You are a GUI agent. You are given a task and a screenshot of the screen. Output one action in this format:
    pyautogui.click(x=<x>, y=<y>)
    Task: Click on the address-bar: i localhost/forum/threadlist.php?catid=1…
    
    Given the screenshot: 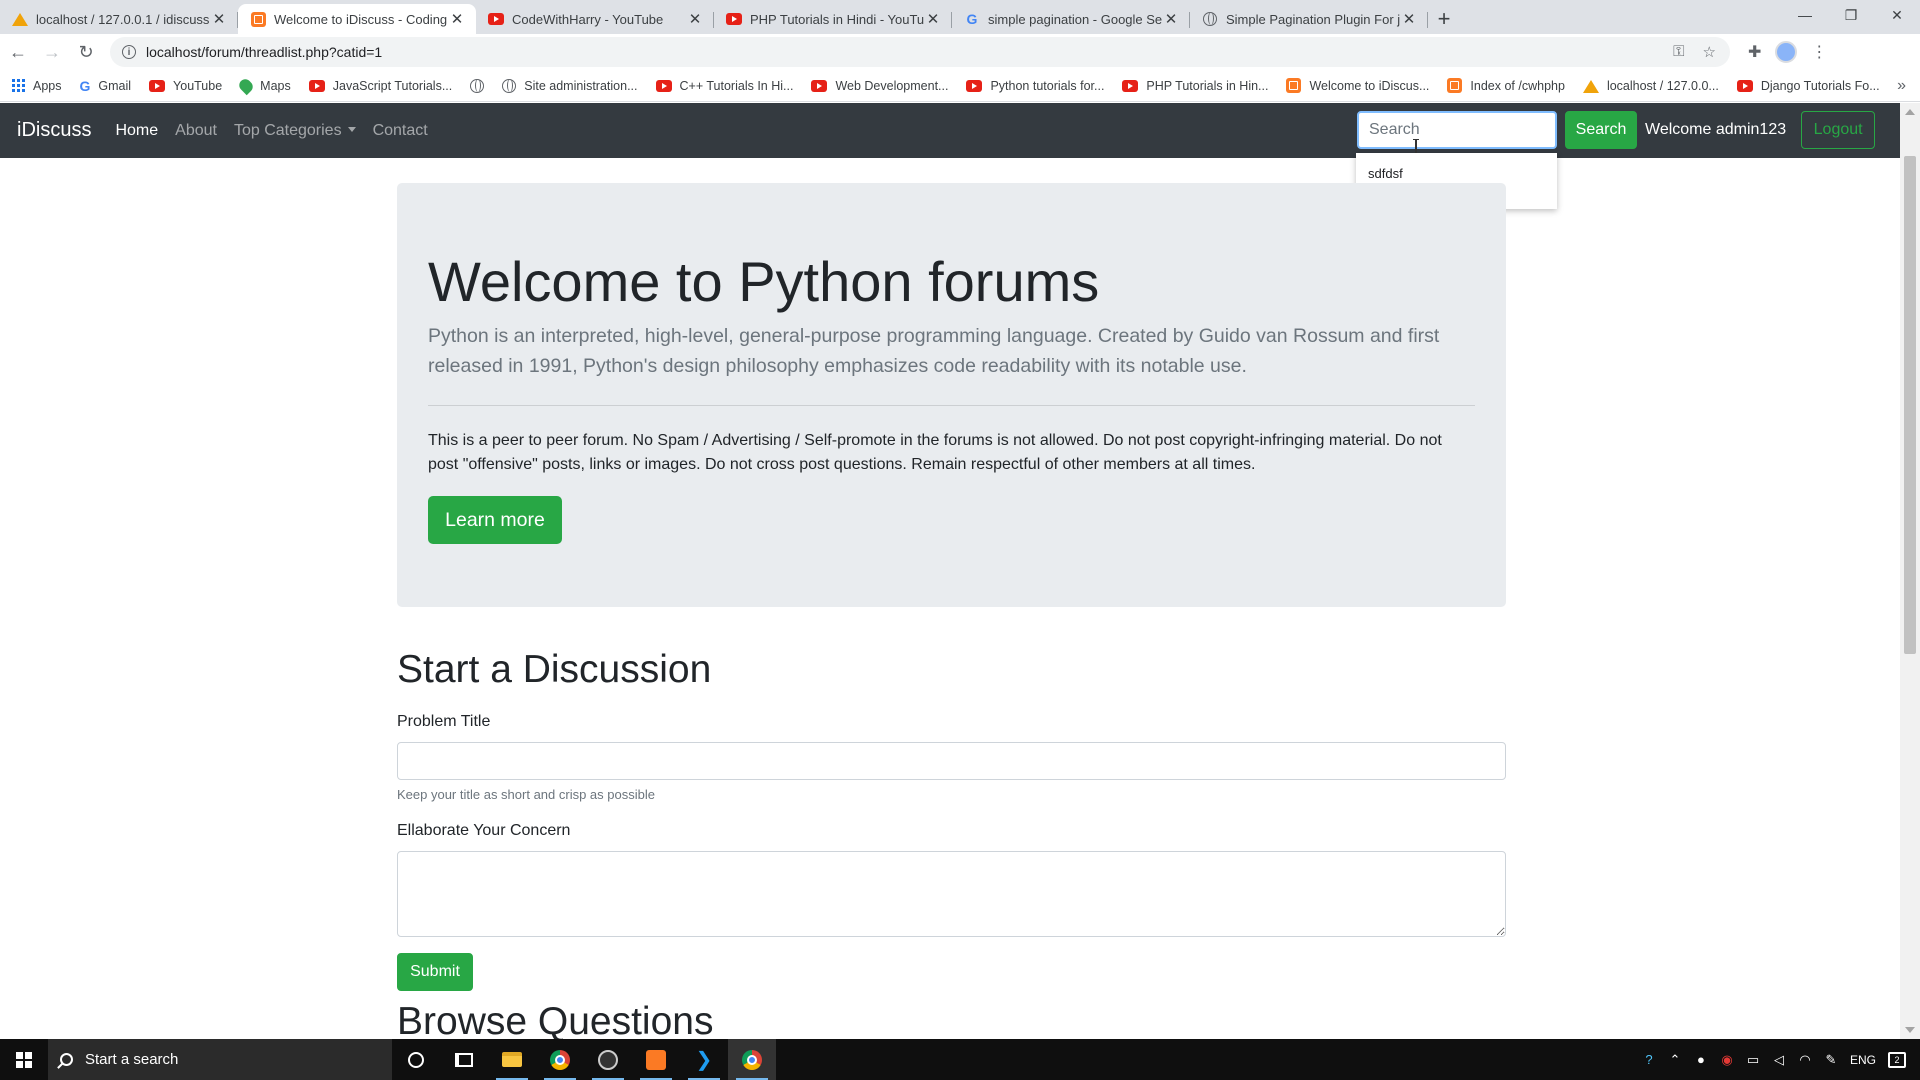 What is the action you would take?
    pyautogui.click(x=920, y=52)
    